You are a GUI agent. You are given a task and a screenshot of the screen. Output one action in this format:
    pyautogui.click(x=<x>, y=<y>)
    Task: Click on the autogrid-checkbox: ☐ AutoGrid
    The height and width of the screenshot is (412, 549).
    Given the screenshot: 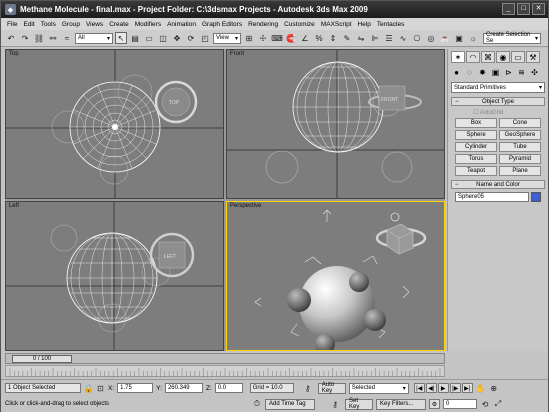 What is the action you would take?
    pyautogui.click(x=498, y=112)
    